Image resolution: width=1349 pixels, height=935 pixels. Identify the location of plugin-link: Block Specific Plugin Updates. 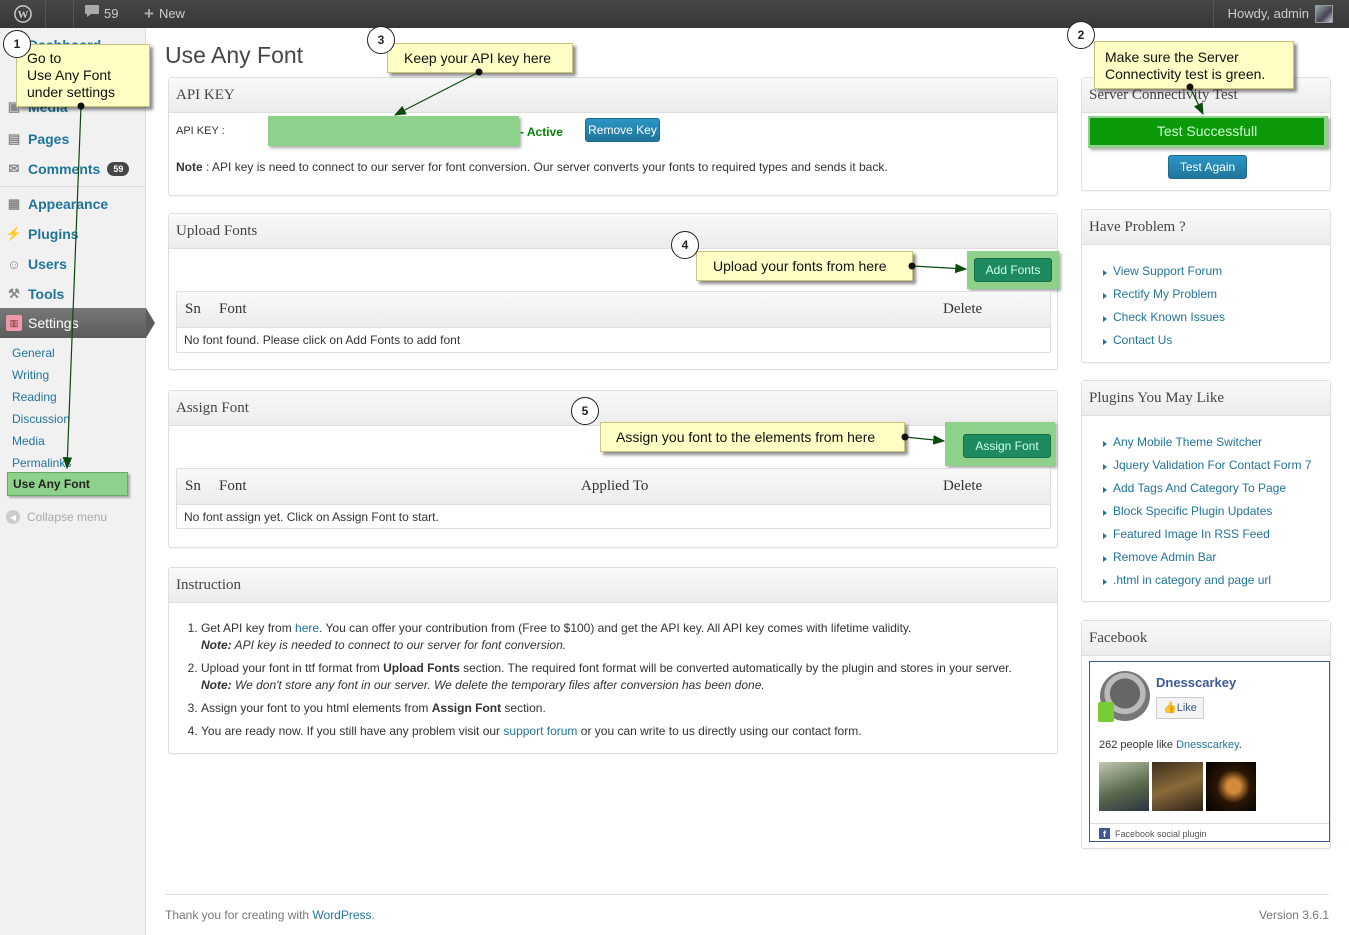
(1192, 511).